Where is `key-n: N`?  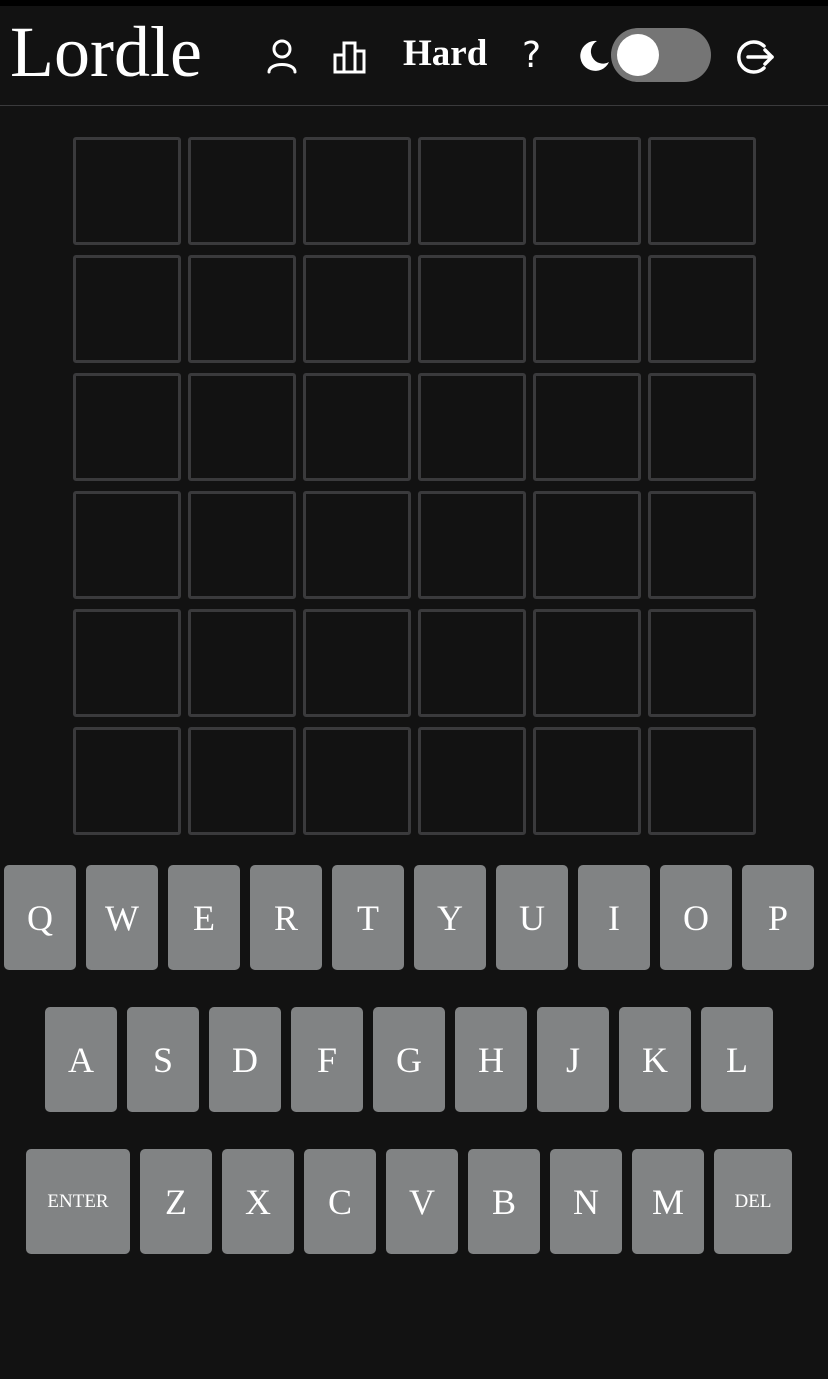 key-n: N is located at coordinates (586, 1201).